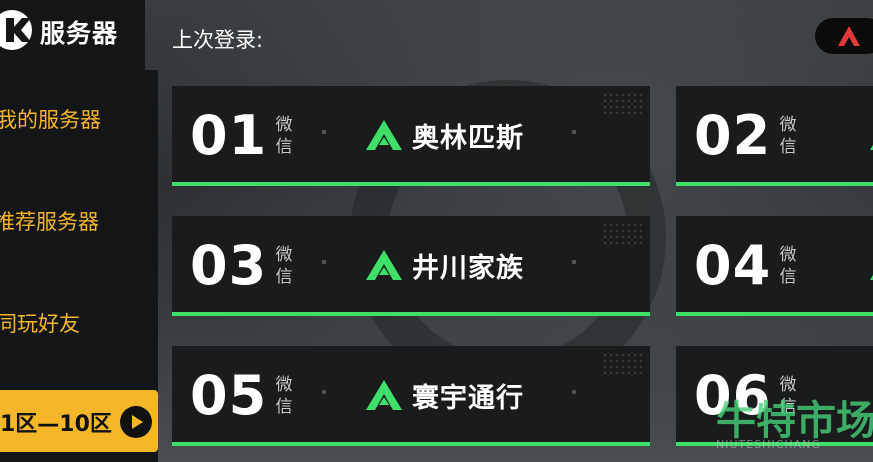 The width and height of the screenshot is (873, 462). Describe the element at coordinates (733, 135) in the screenshot. I see `server-number: 02` at that location.